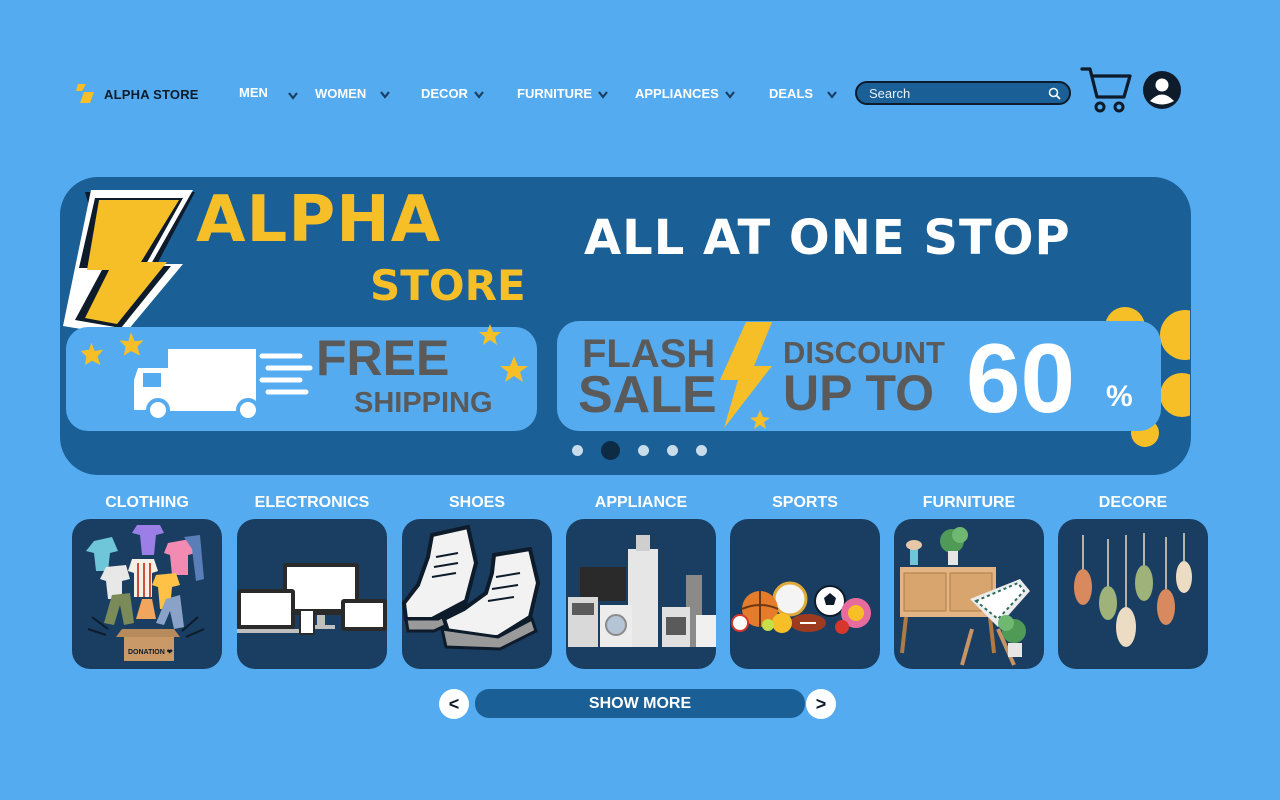  I want to click on store-logo: ALPHA STORE, so click(136, 94).